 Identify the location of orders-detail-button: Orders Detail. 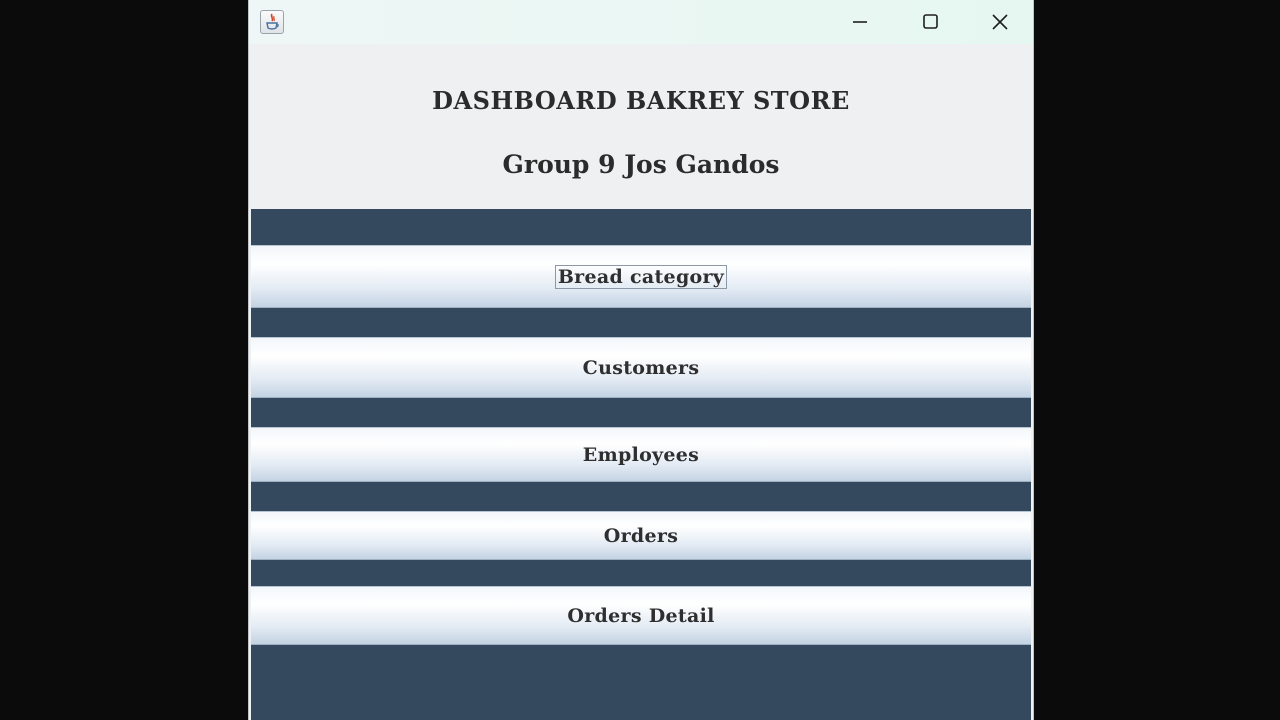
(641, 615).